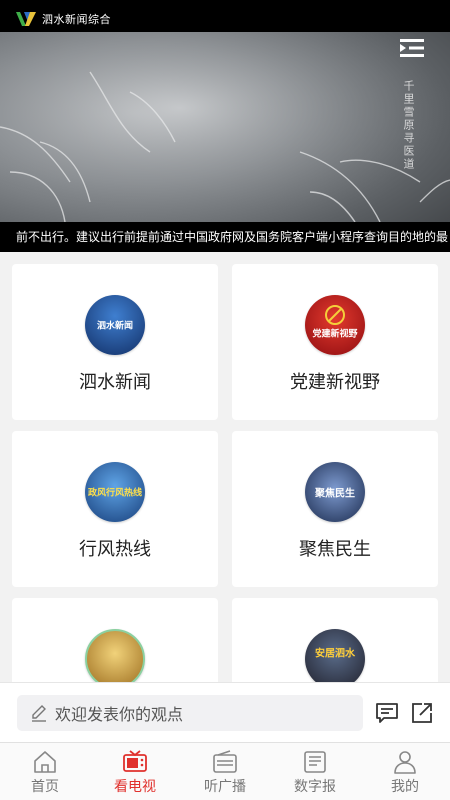  What do you see at coordinates (115, 382) in the screenshot?
I see `card-label: 泗水新闻` at bounding box center [115, 382].